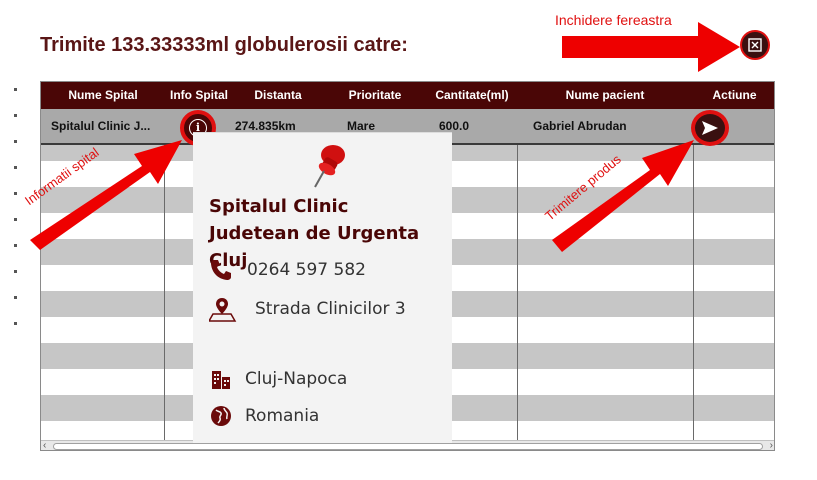 The image size is (817, 480). What do you see at coordinates (771, 445) in the screenshot?
I see `scroll-right-icon: ›` at bounding box center [771, 445].